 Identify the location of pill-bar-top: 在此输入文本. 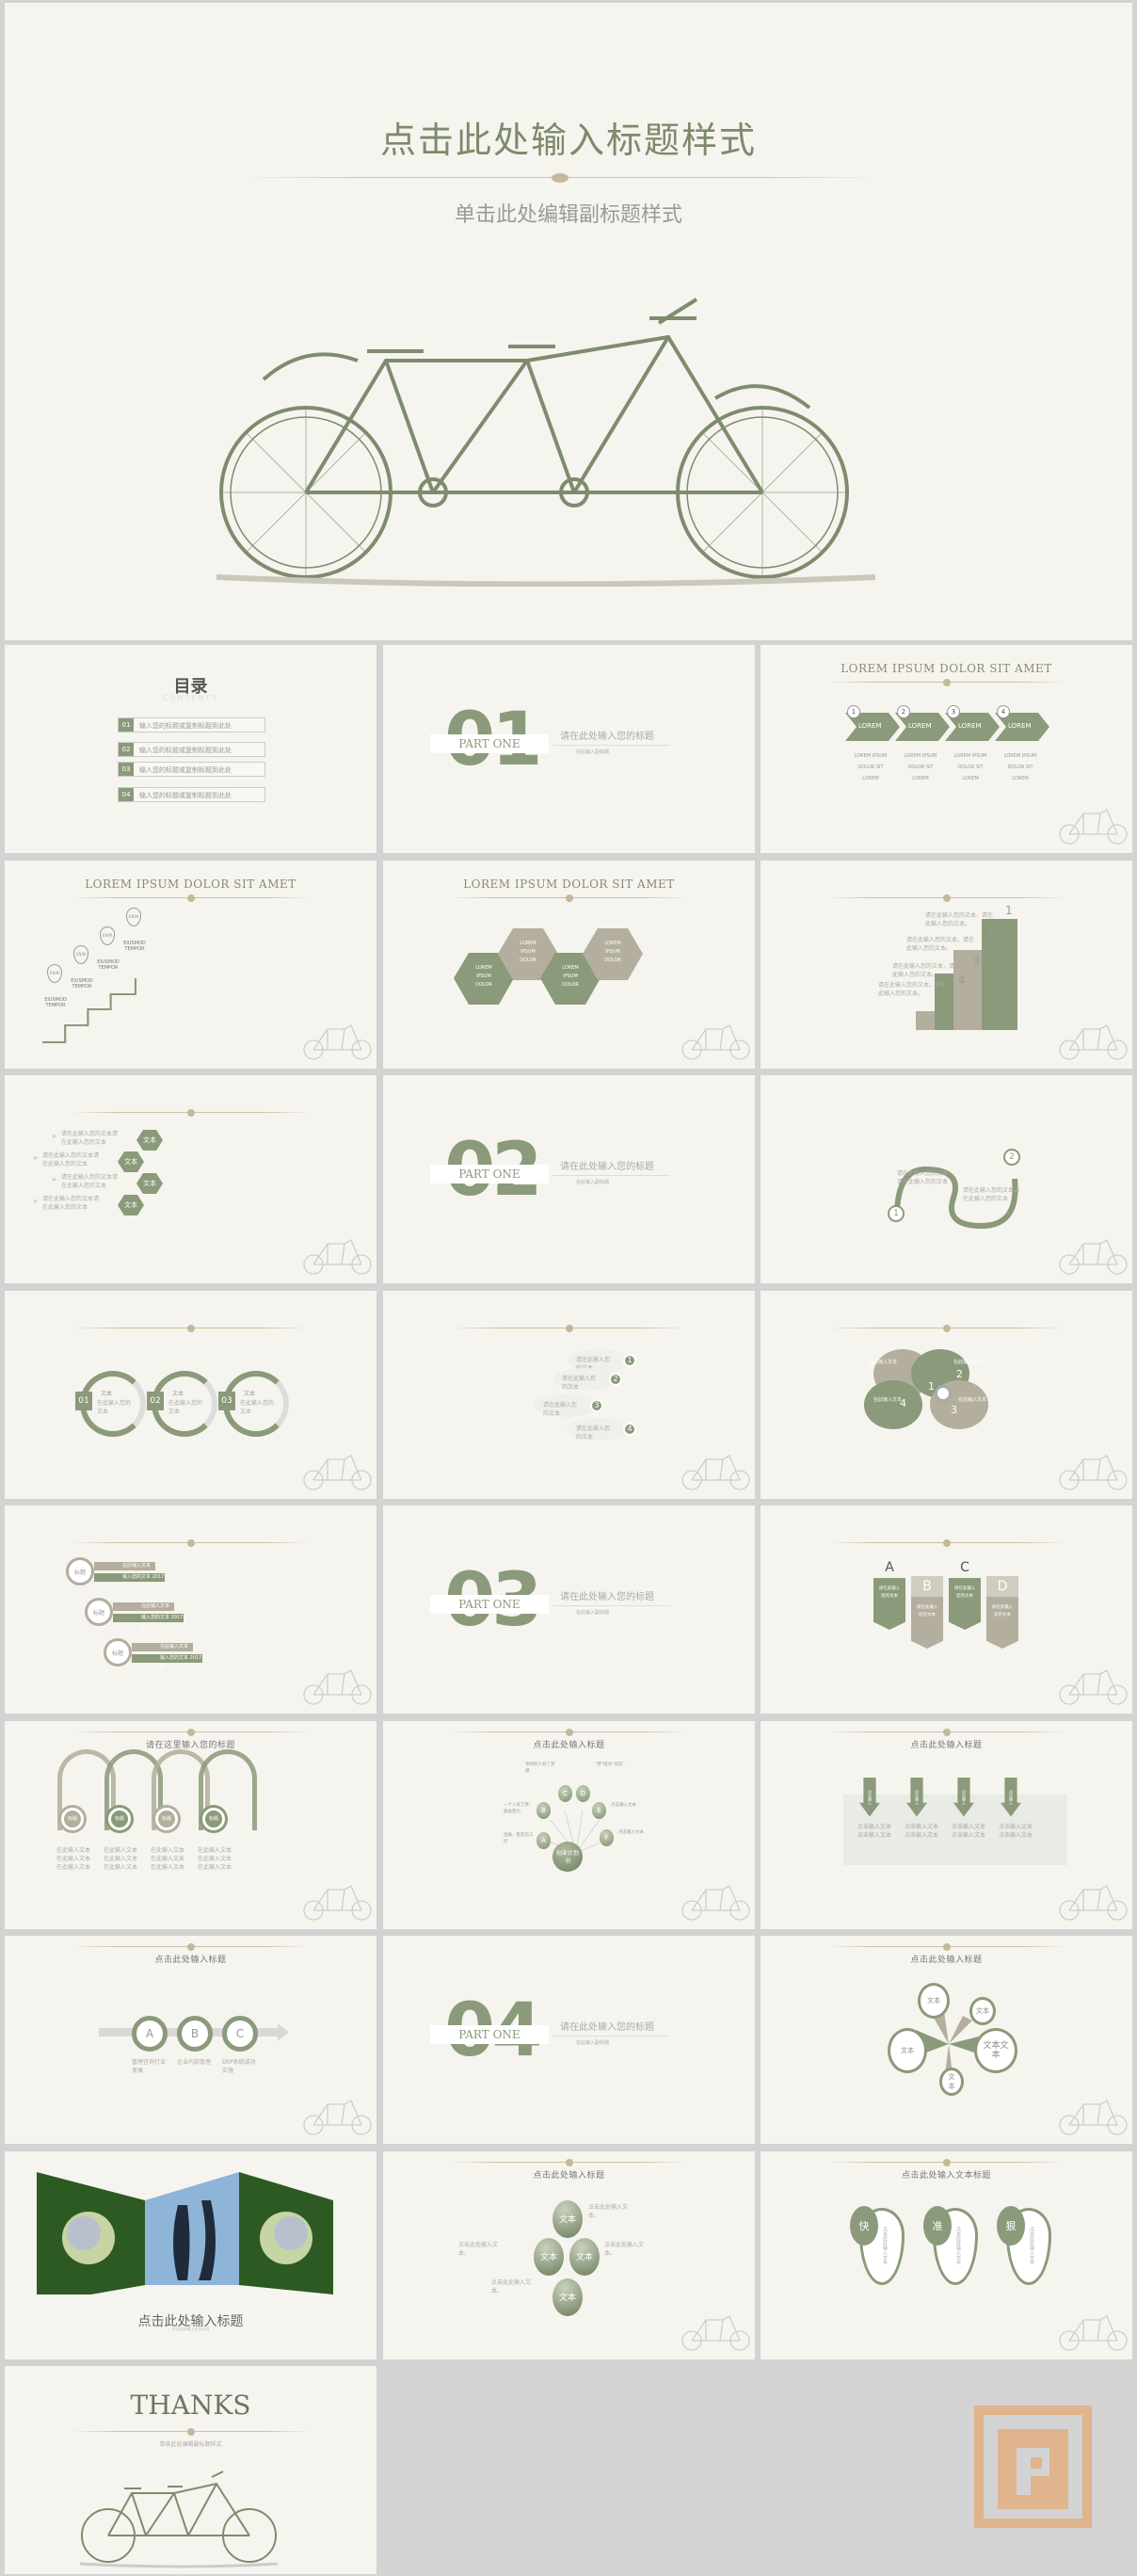
(162, 1647).